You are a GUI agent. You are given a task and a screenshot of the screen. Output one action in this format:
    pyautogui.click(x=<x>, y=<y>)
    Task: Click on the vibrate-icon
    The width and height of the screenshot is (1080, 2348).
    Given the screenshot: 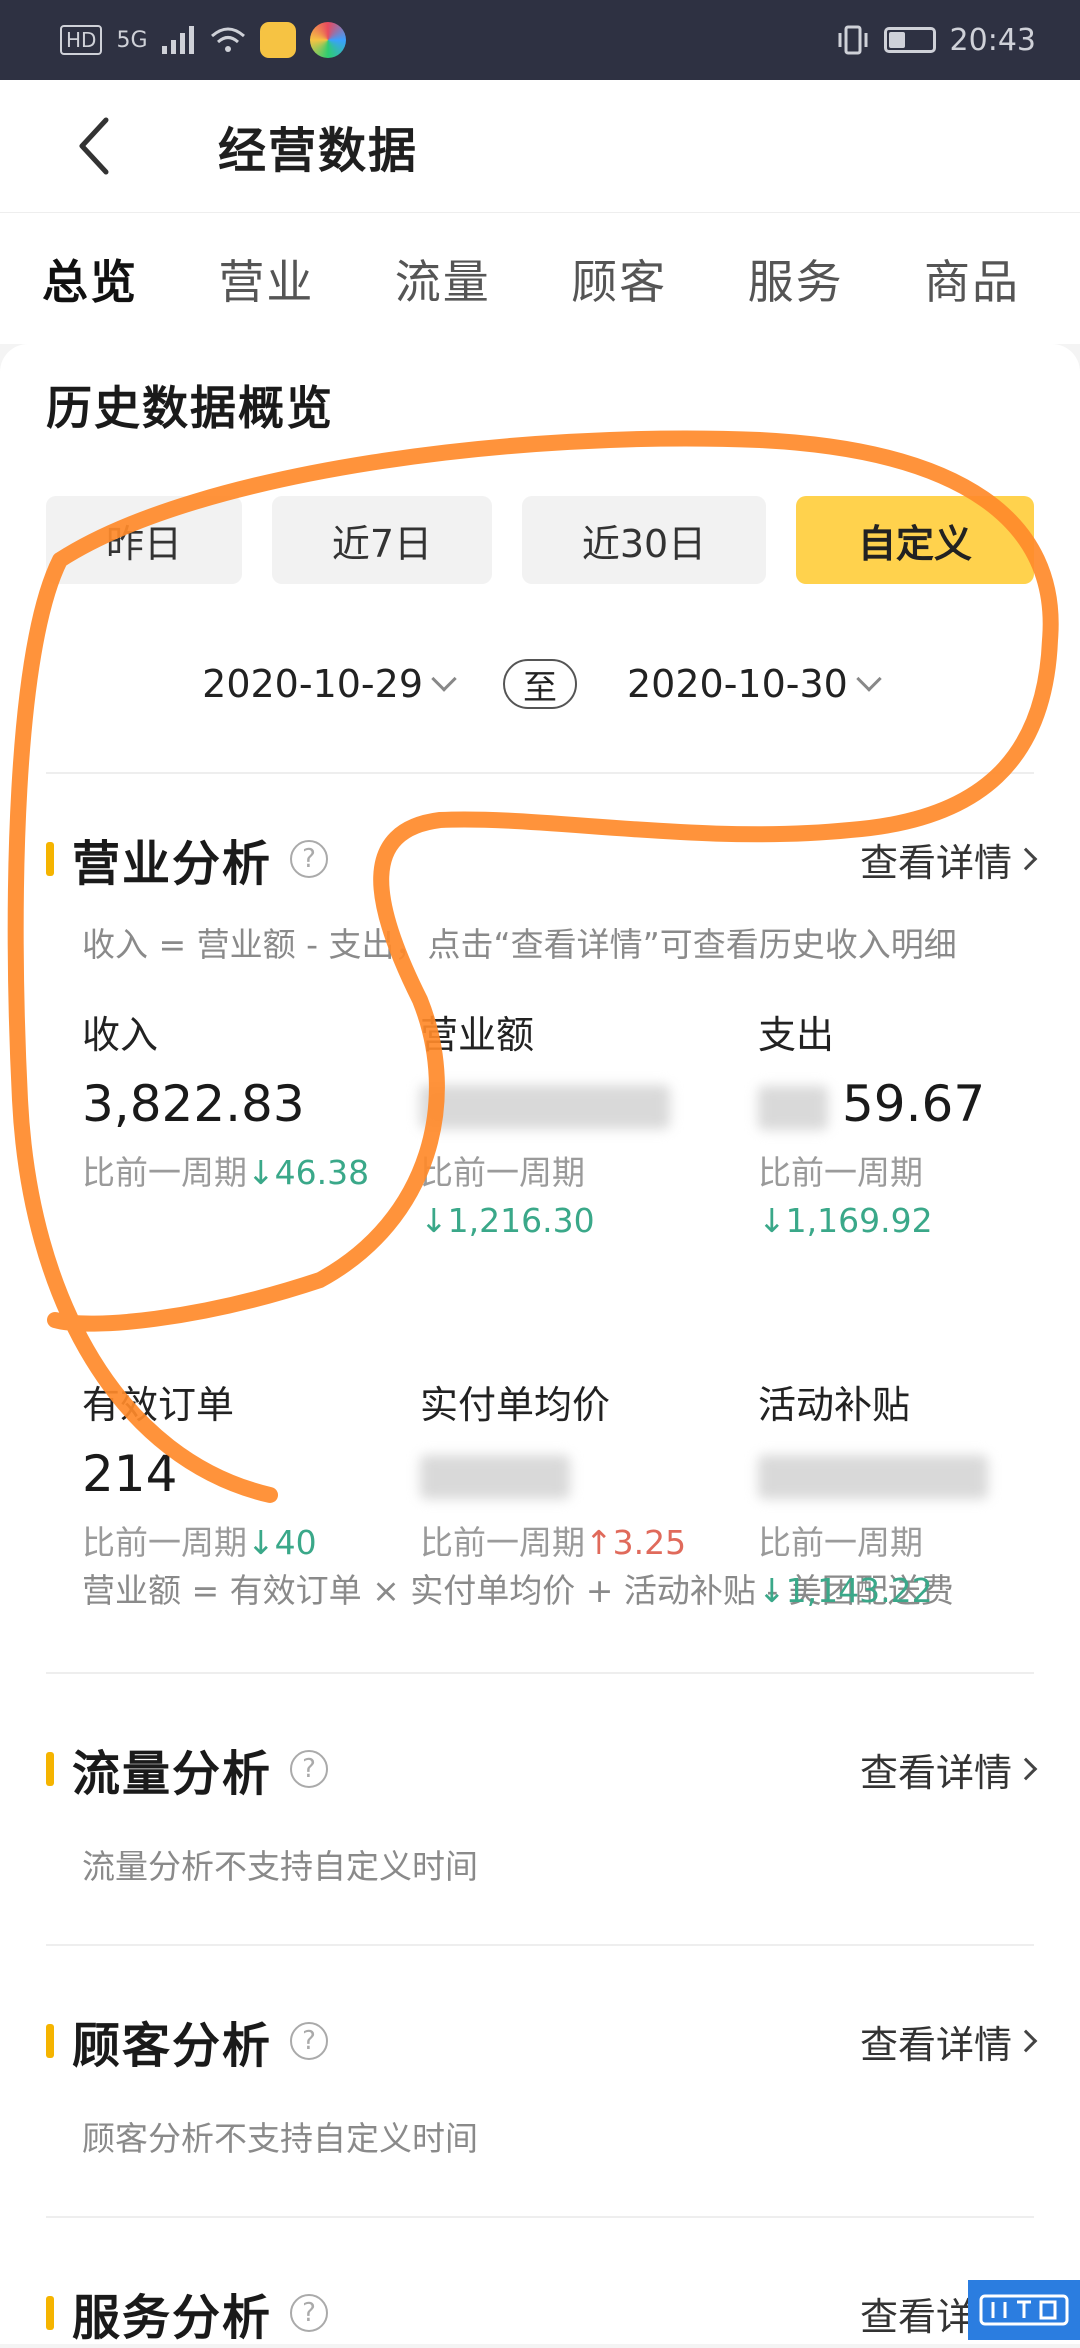 What is the action you would take?
    pyautogui.click(x=853, y=40)
    